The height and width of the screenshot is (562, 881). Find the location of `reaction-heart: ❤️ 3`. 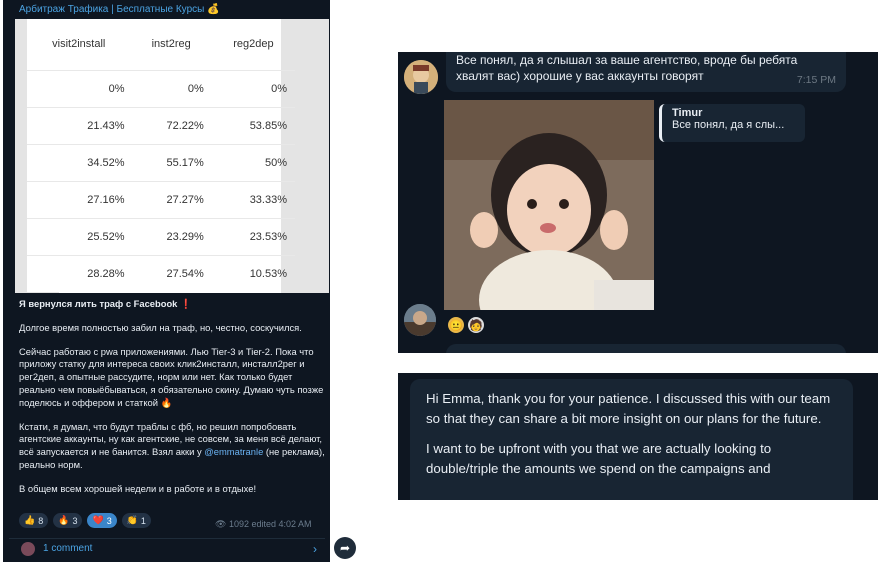

reaction-heart: ❤️ 3 is located at coordinates (102, 520).